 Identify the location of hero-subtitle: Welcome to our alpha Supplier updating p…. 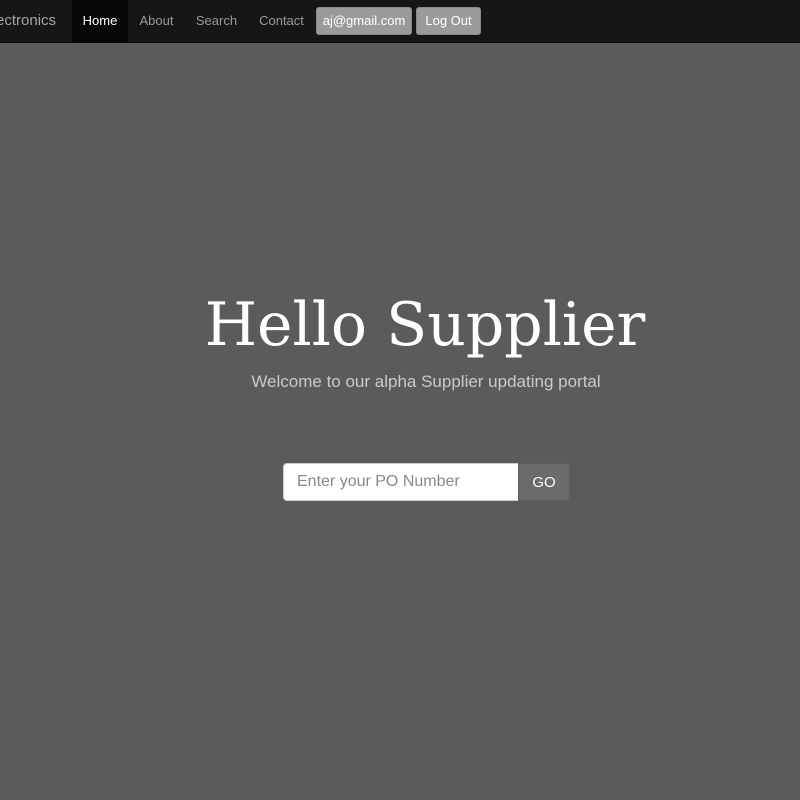
(426, 381).